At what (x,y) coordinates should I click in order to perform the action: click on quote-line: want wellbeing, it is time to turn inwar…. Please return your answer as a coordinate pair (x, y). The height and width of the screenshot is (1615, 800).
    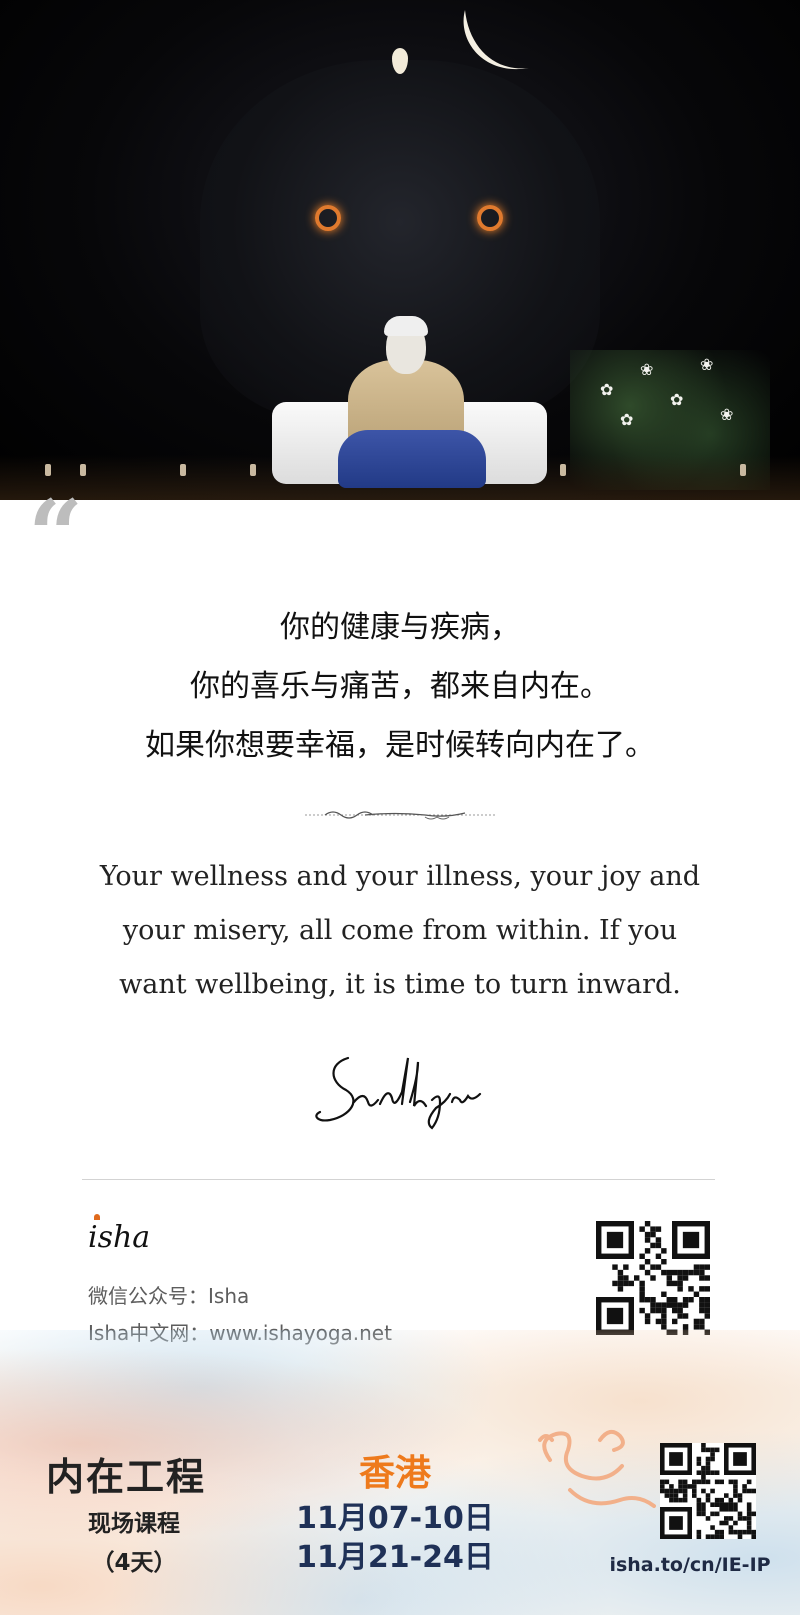
    Looking at the image, I should click on (400, 984).